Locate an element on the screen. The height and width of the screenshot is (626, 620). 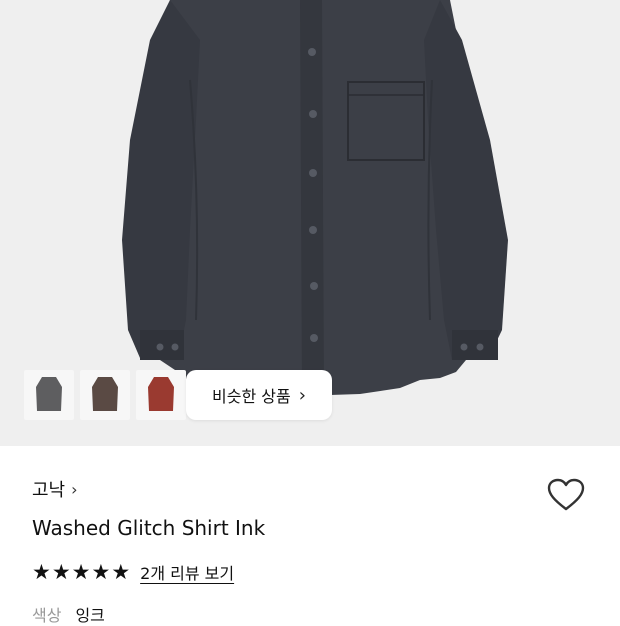
wishlist-heart-icon is located at coordinates (566, 496).